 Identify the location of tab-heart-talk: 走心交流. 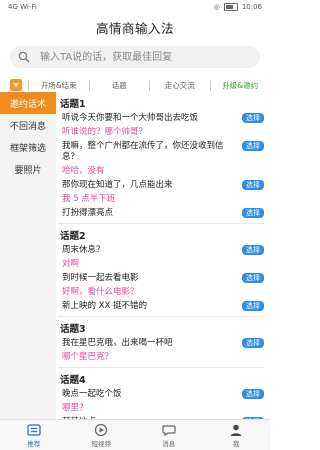
(179, 85).